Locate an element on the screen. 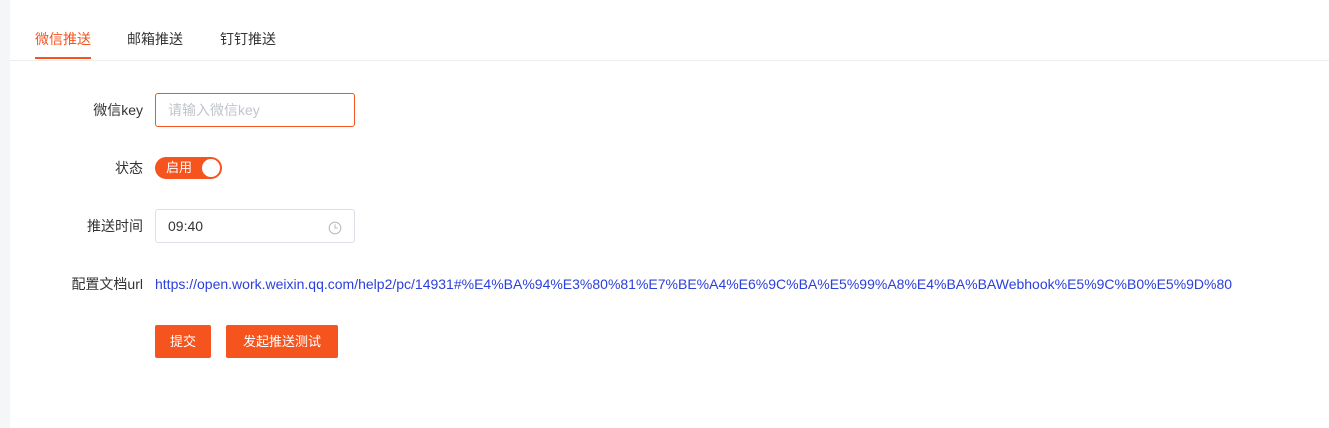 The image size is (1329, 428). toggle-knob is located at coordinates (211, 168).